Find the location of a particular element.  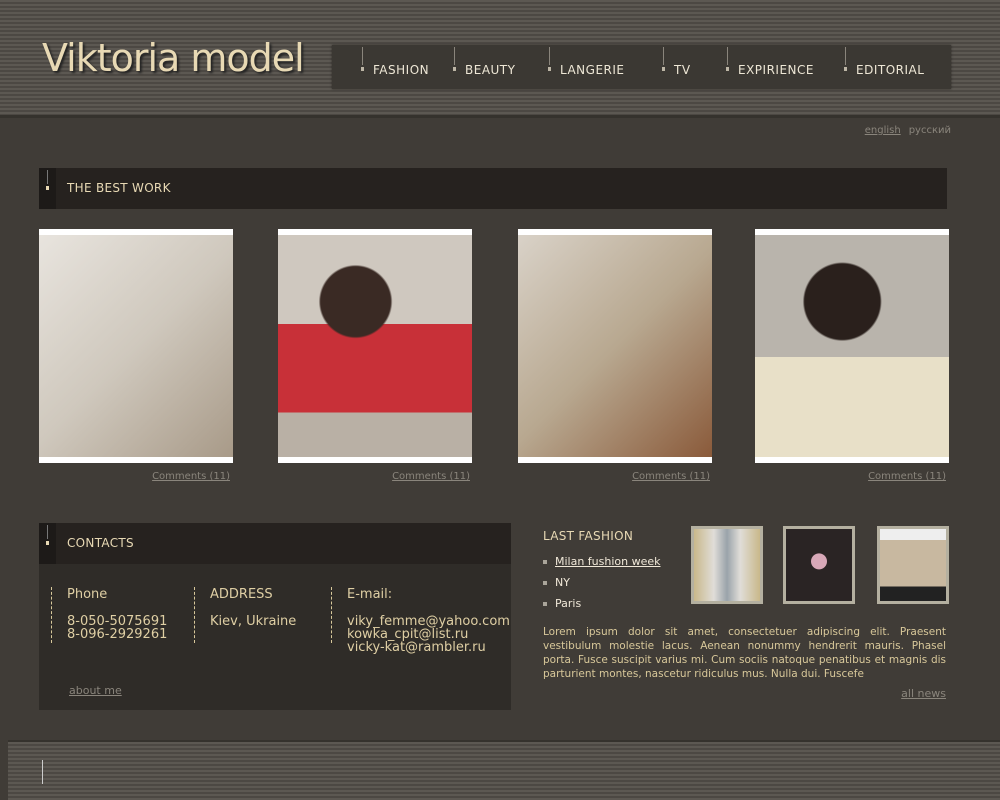

footer is located at coordinates (504, 770).